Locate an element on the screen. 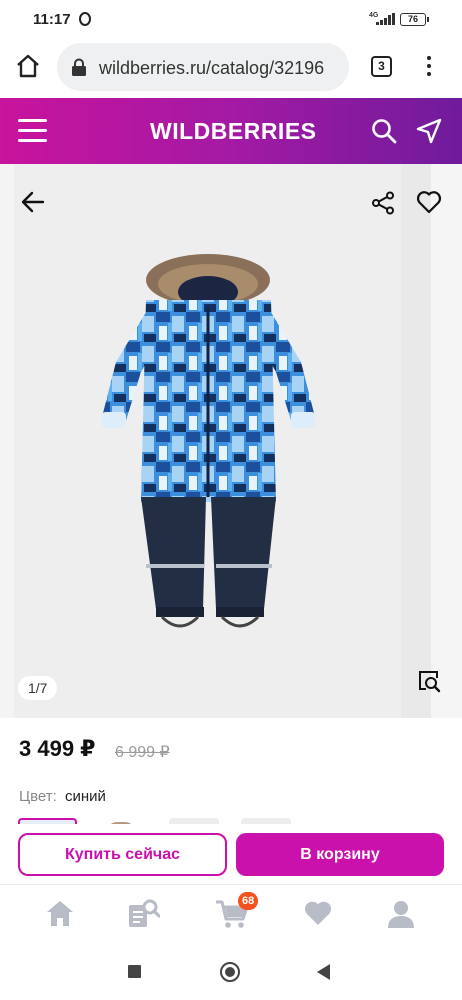  add-to-cart-button: В корзину is located at coordinates (340, 854).